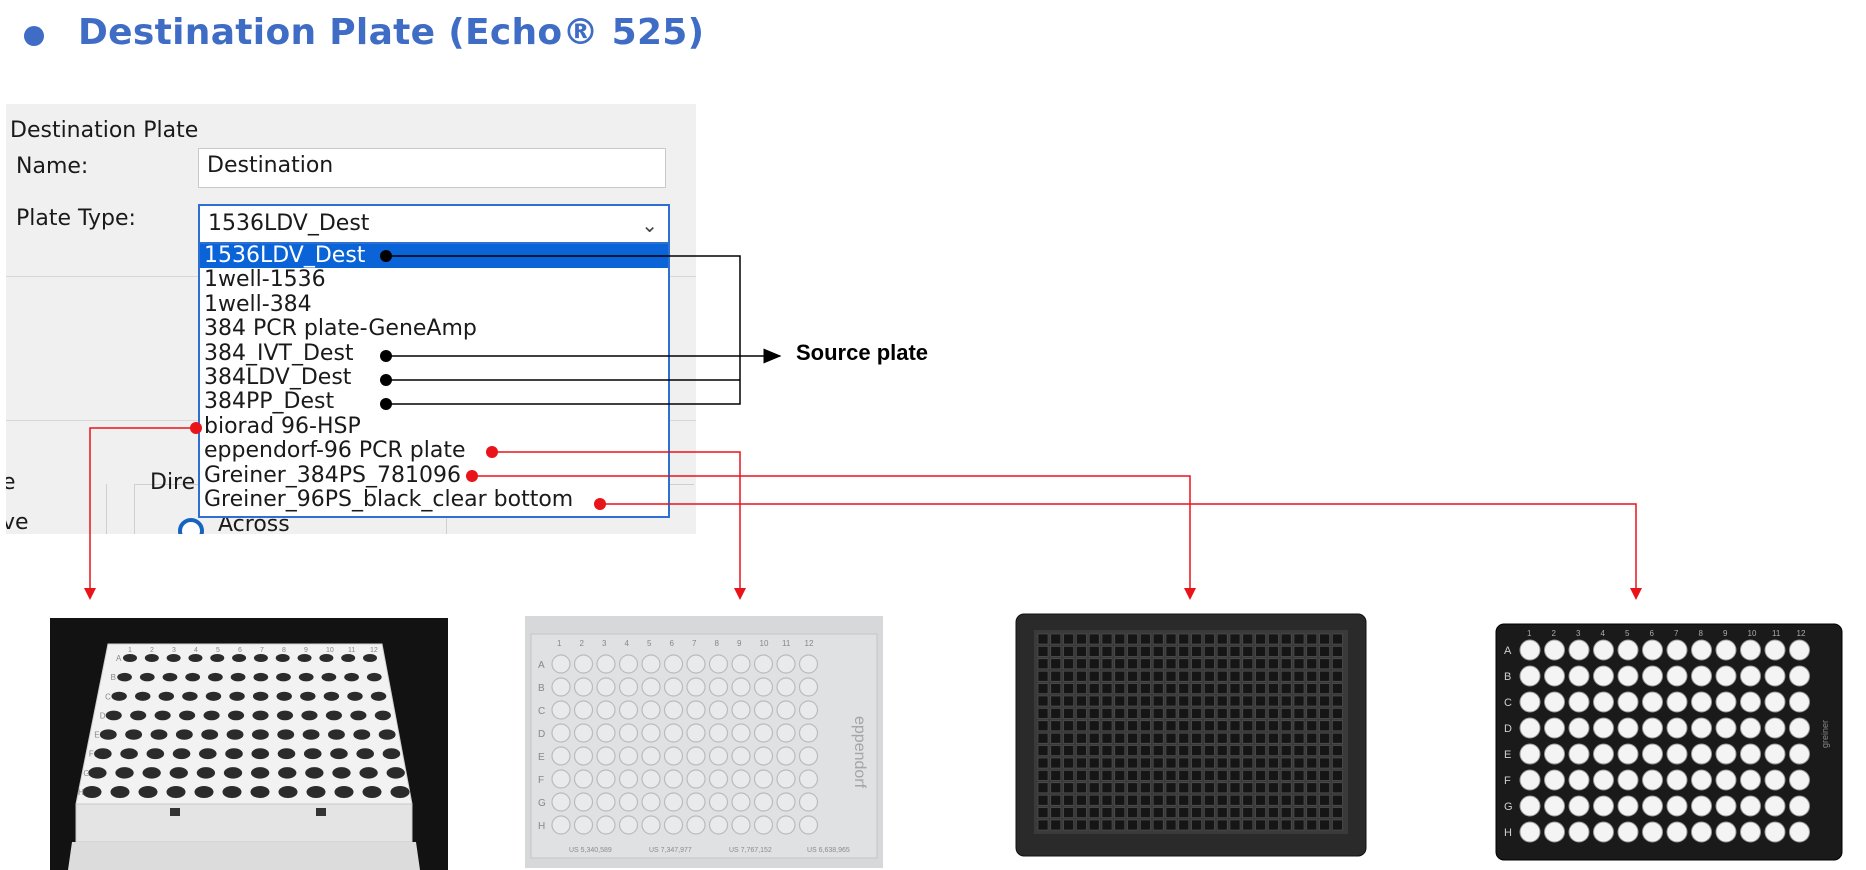 The width and height of the screenshot is (1866, 870). I want to click on row-label: C, so click(1508, 703).